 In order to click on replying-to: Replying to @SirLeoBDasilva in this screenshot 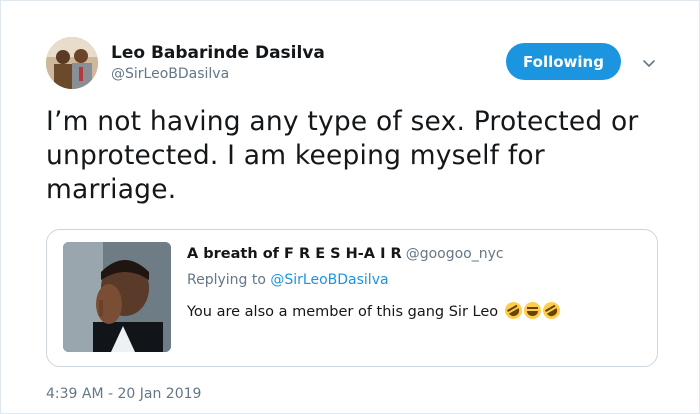, I will do `click(288, 280)`.